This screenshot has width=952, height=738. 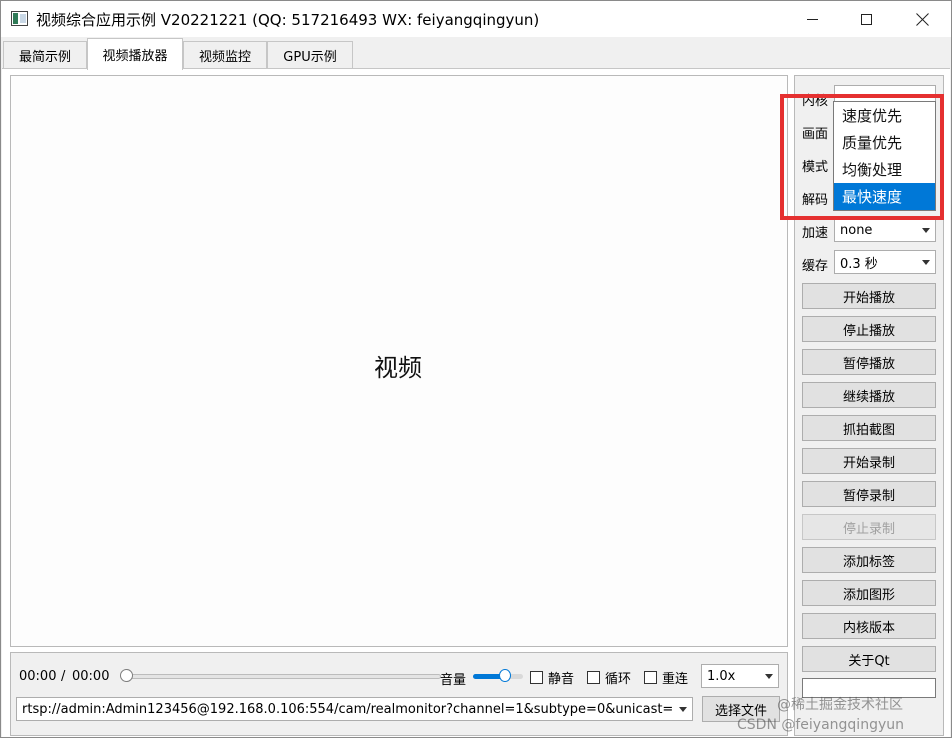 I want to click on reconnect-checkbox: 重连, so click(x=666, y=677).